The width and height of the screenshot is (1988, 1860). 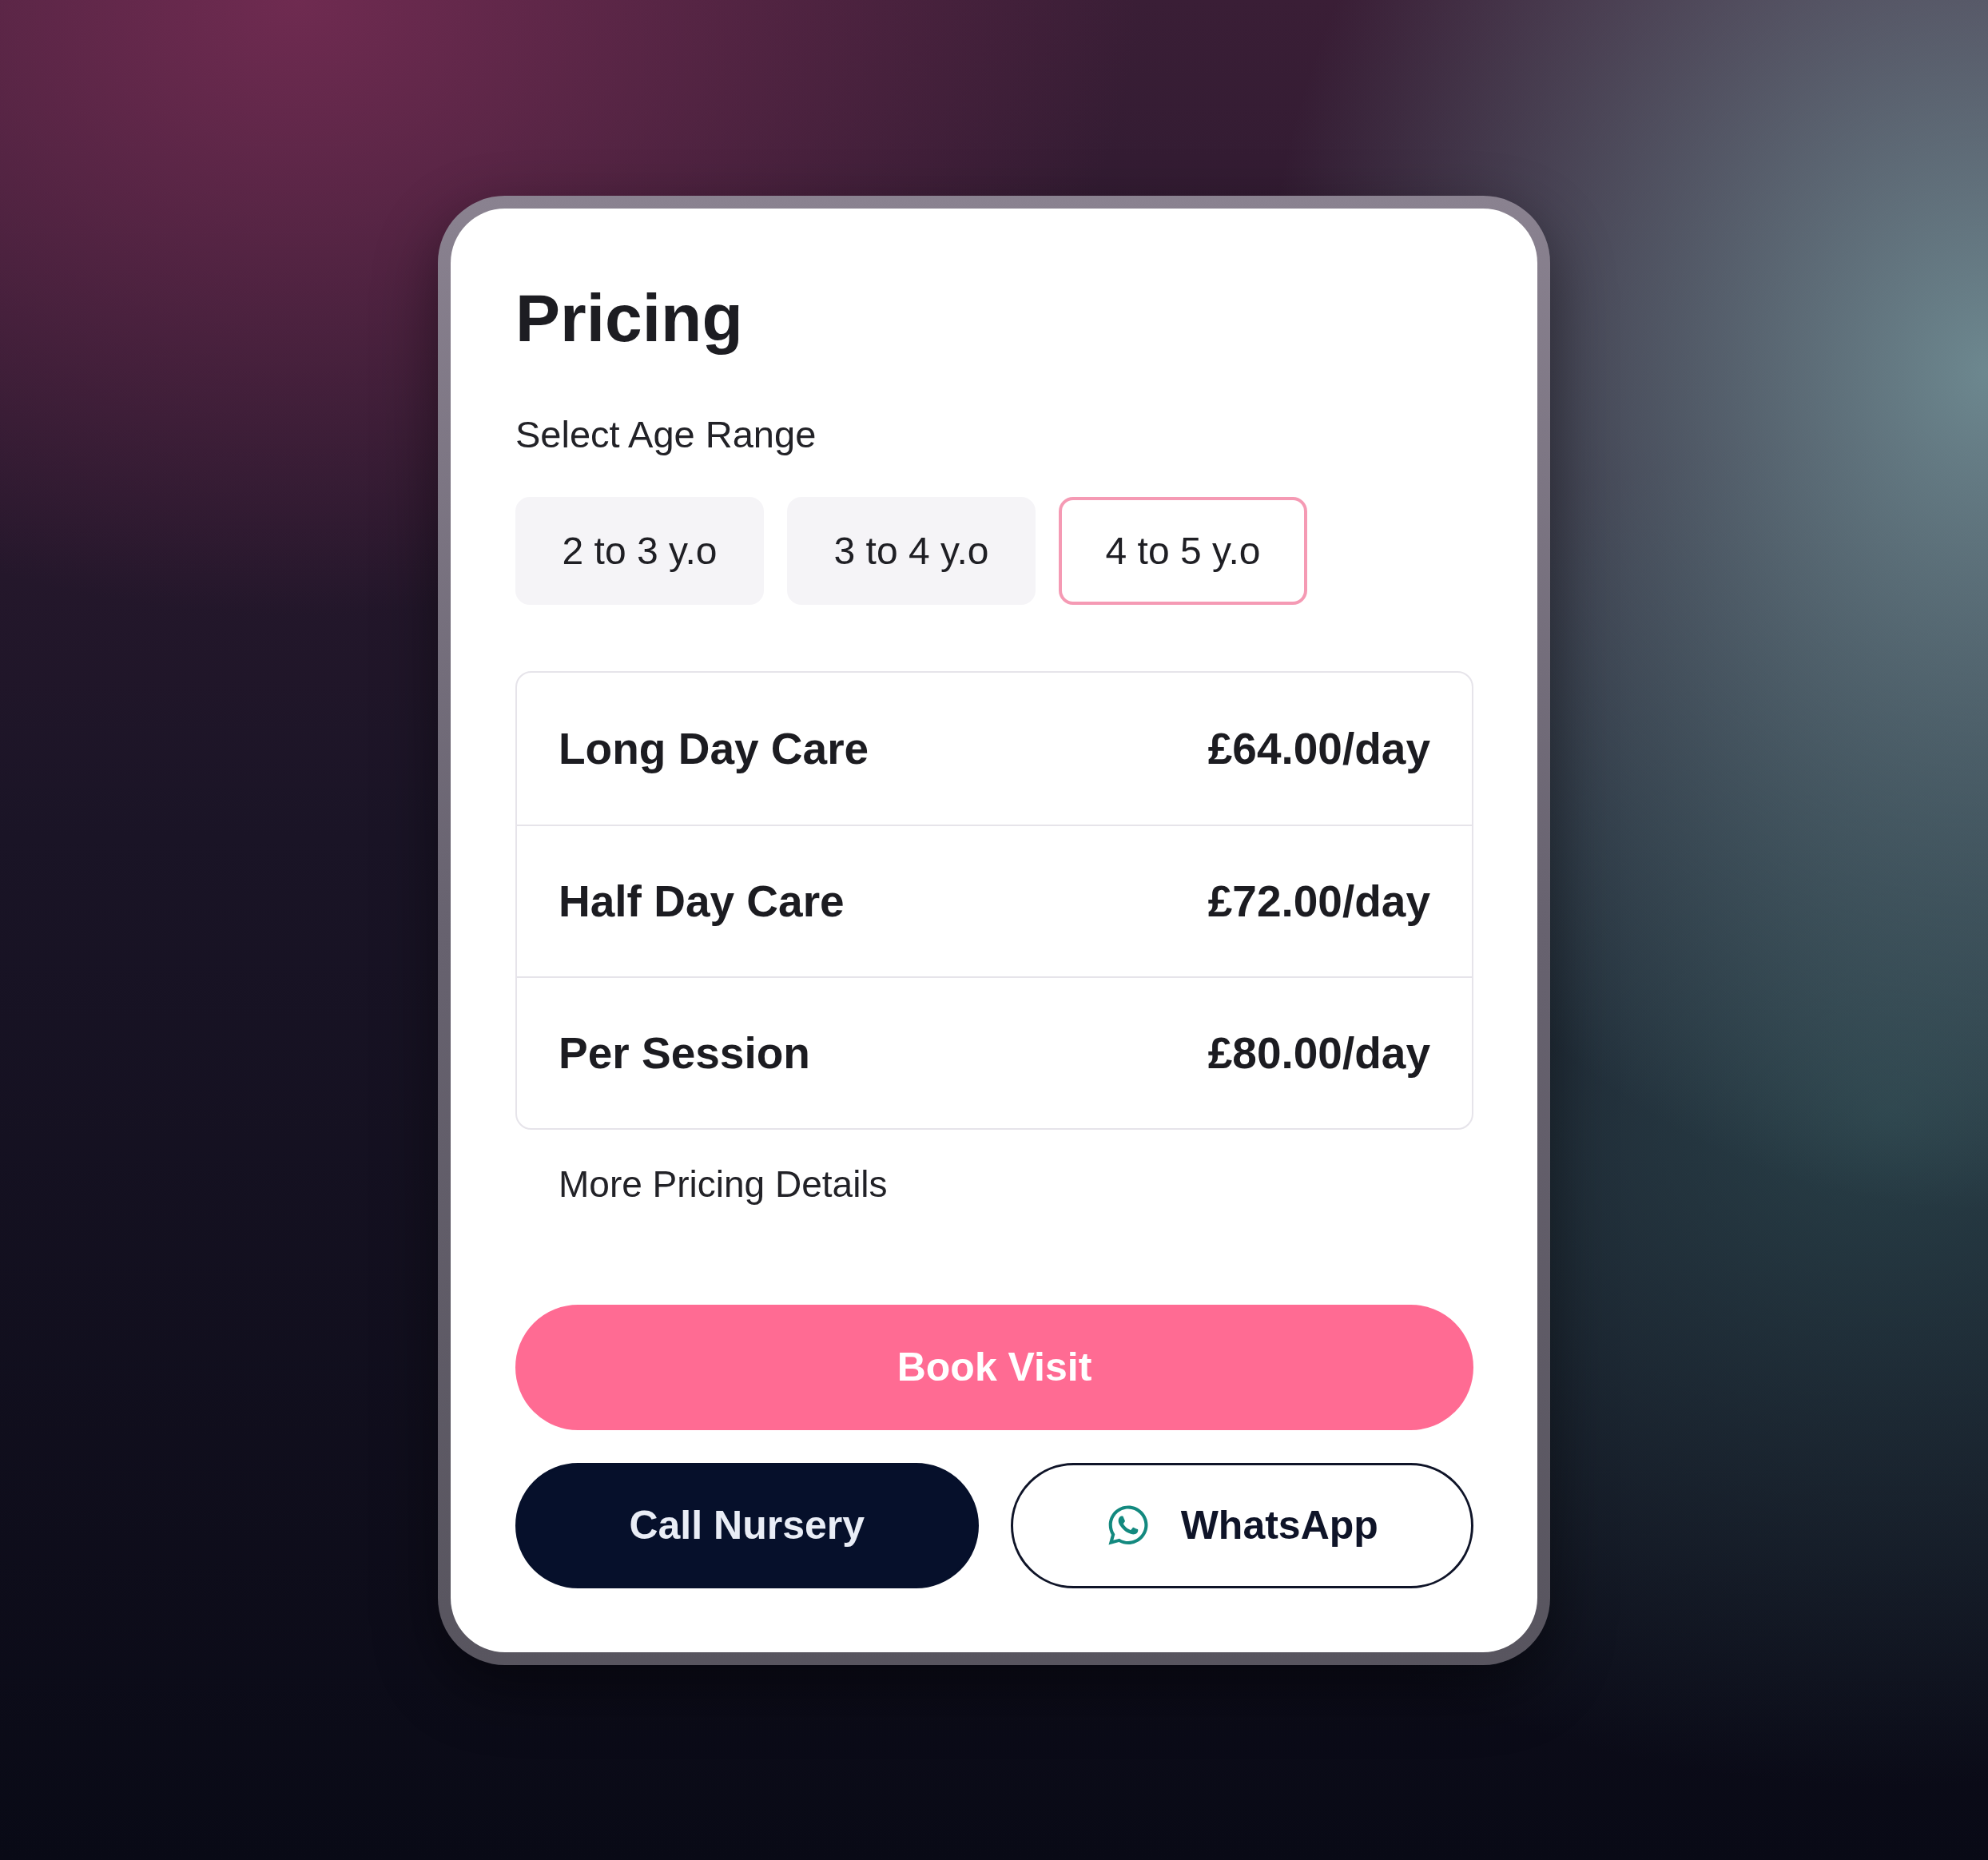 I want to click on age-range-option: 2 to 3 y.o, so click(x=639, y=551).